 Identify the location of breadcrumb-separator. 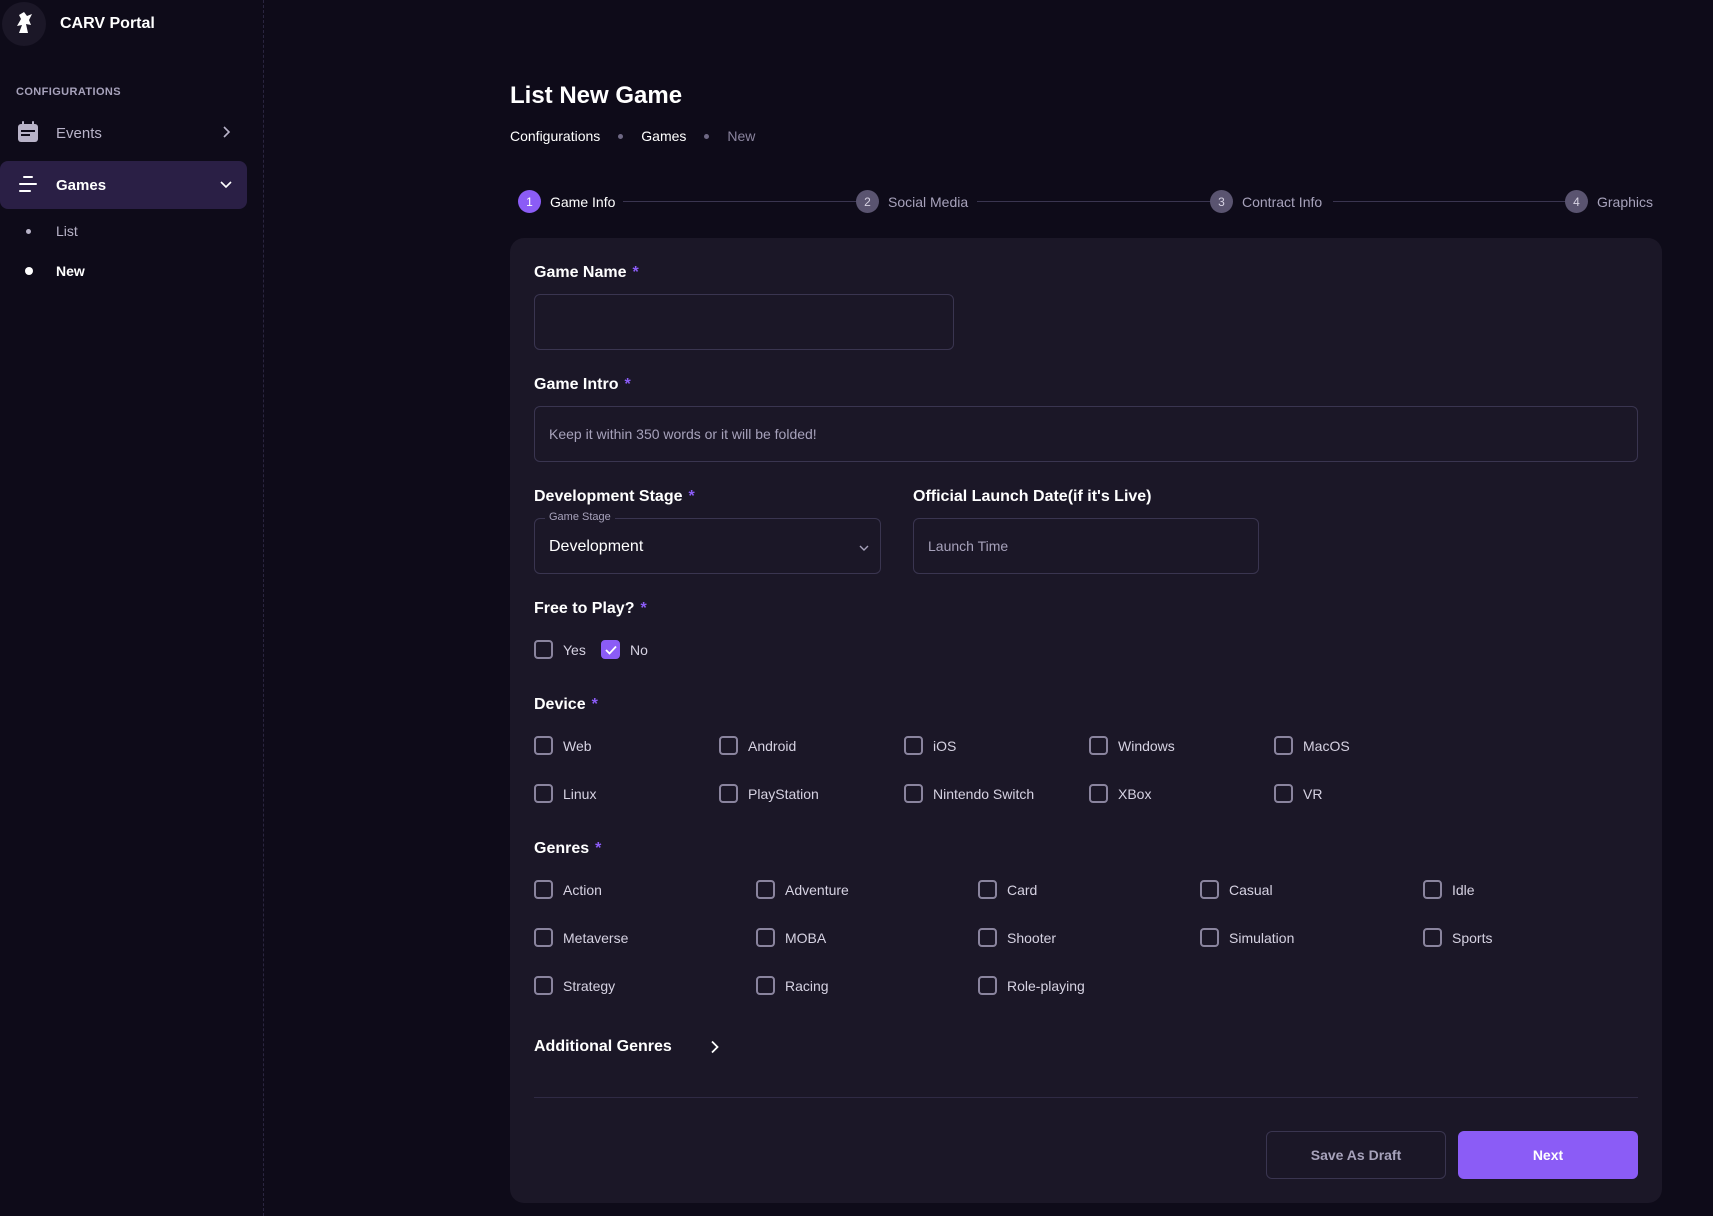
(621, 136).